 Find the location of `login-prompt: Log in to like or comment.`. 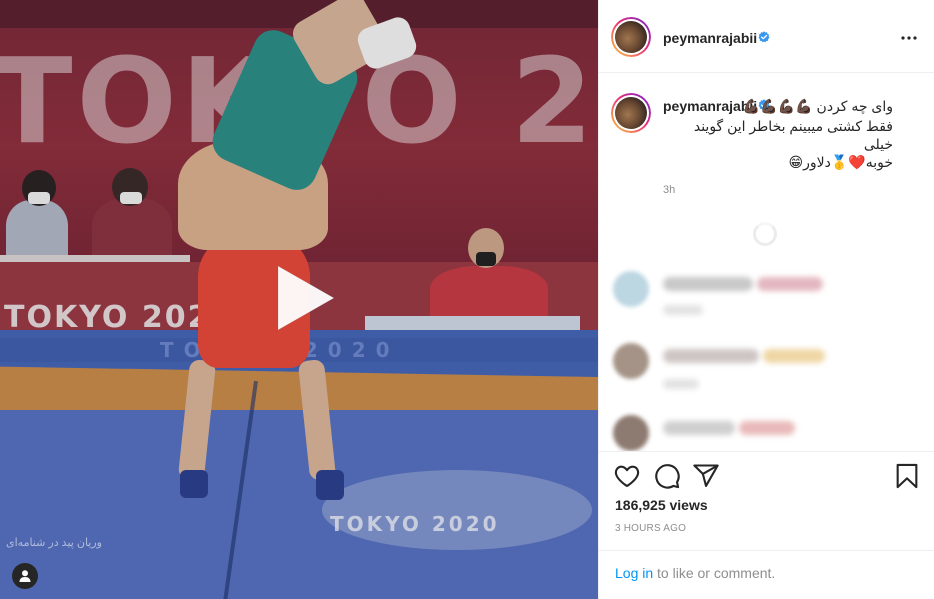

login-prompt: Log in to like or comment. is located at coordinates (766, 574).